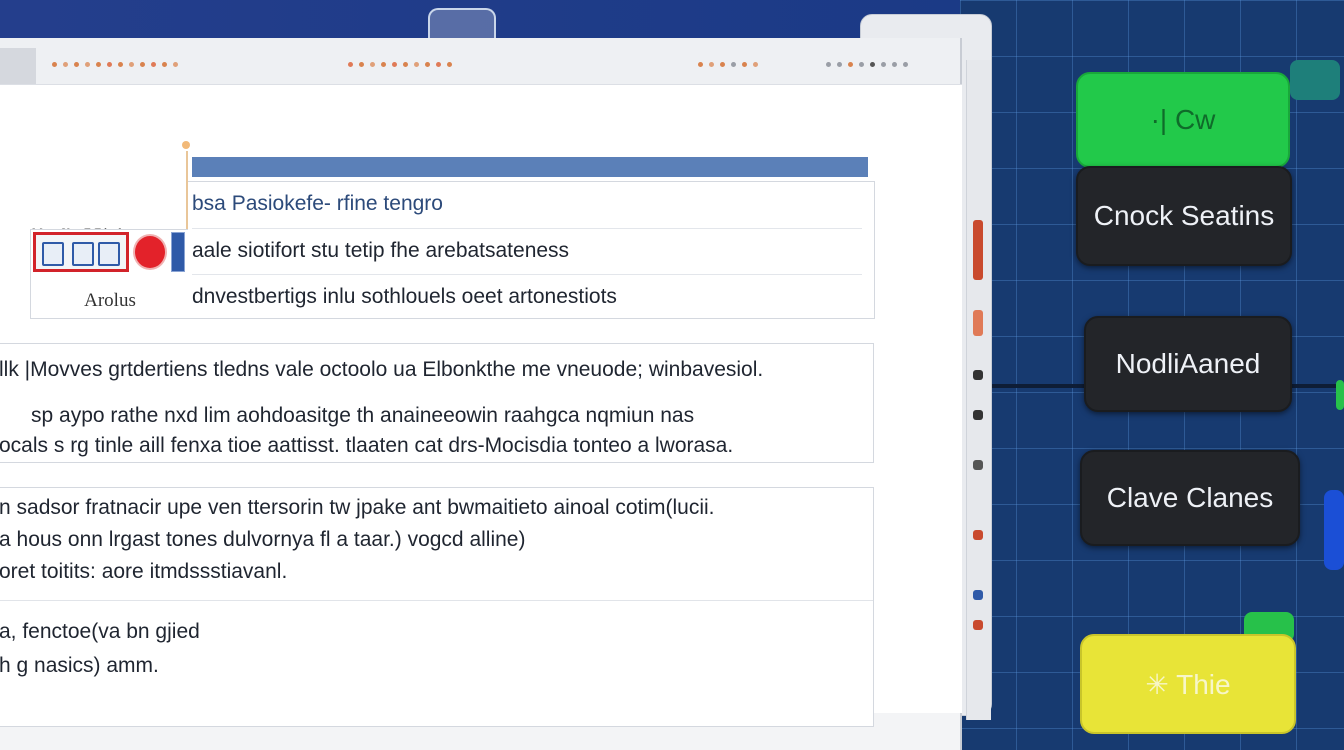 The height and width of the screenshot is (750, 1344). I want to click on card-divider, so click(436, 600).